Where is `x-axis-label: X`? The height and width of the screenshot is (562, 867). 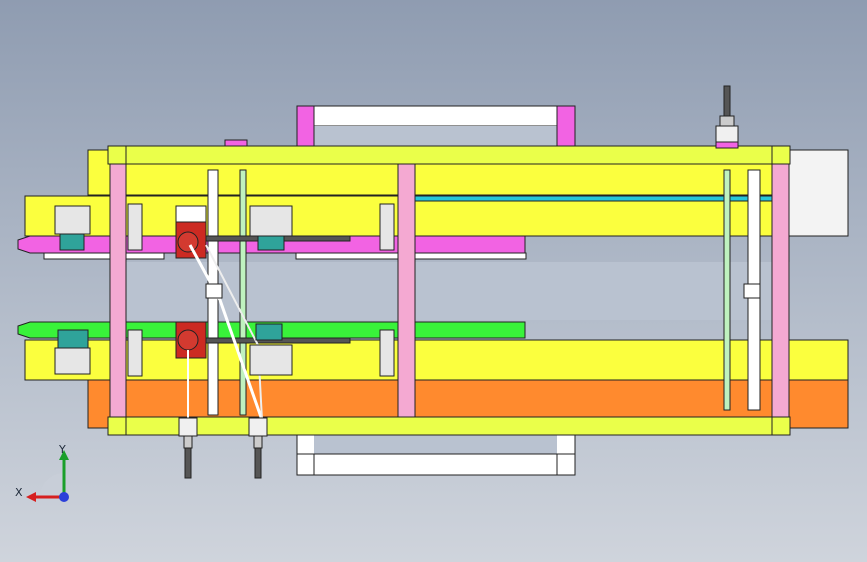 x-axis-label: X is located at coordinates (19, 492).